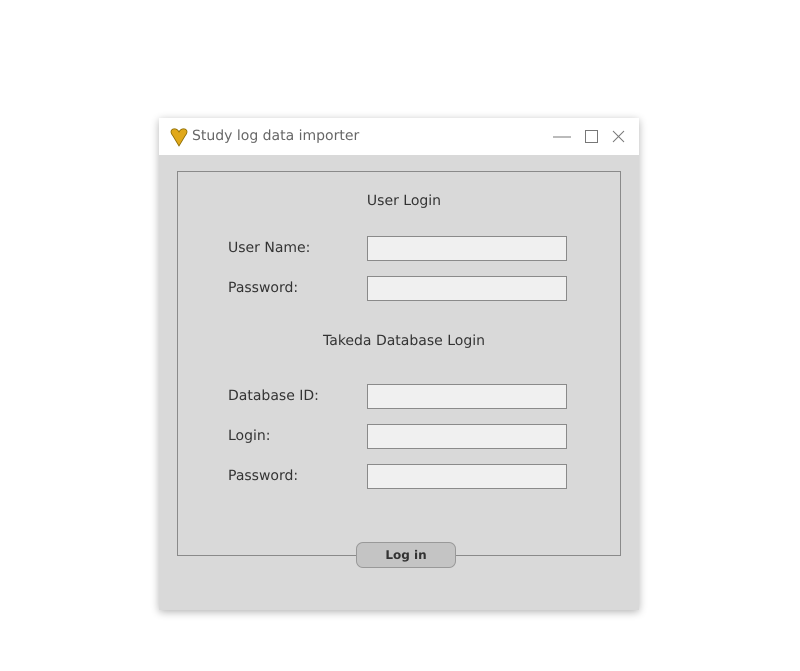  What do you see at coordinates (618, 136) in the screenshot?
I see `close-icon` at bounding box center [618, 136].